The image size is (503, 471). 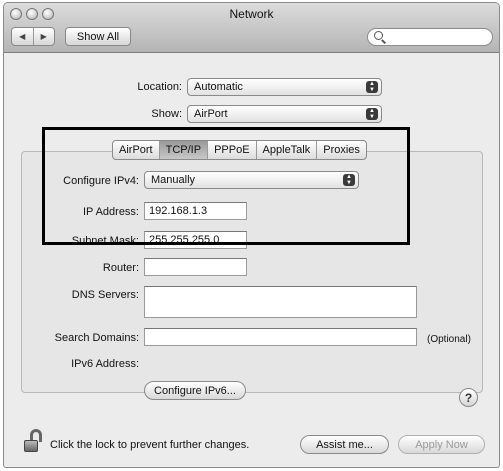 I want to click on tab-airport: AirPort, so click(x=136, y=150).